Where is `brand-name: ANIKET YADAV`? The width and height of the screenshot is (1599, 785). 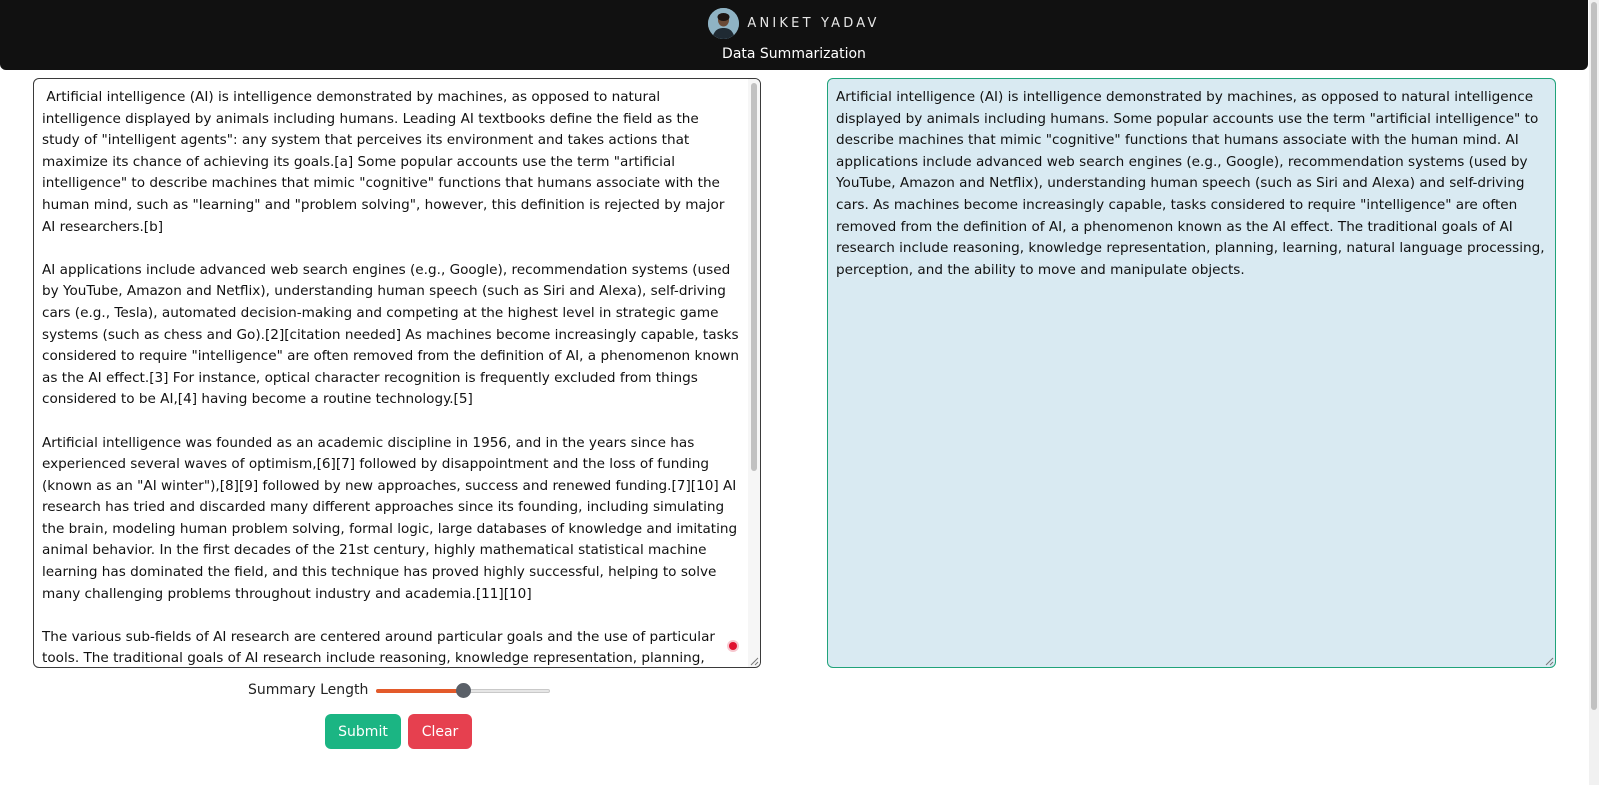 brand-name: ANIKET YADAV is located at coordinates (813, 23).